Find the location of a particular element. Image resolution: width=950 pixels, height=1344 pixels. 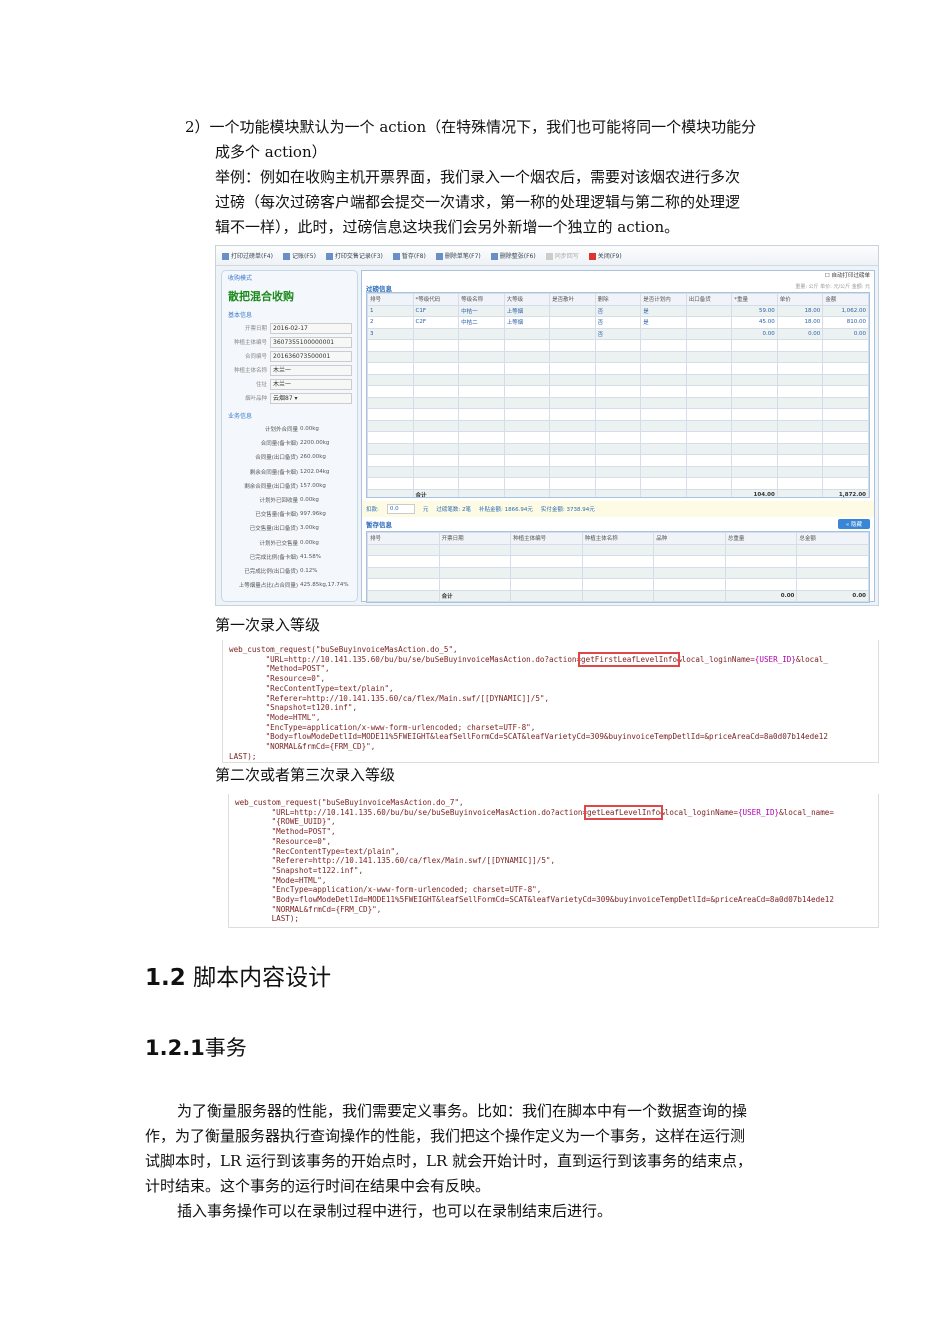

field-label: 已交售量(出口备货) is located at coordinates (273, 529).